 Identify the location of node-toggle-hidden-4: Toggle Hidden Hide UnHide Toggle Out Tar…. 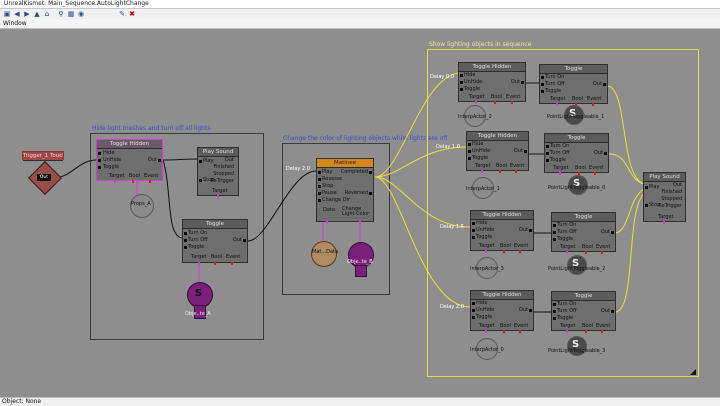
(502, 311).